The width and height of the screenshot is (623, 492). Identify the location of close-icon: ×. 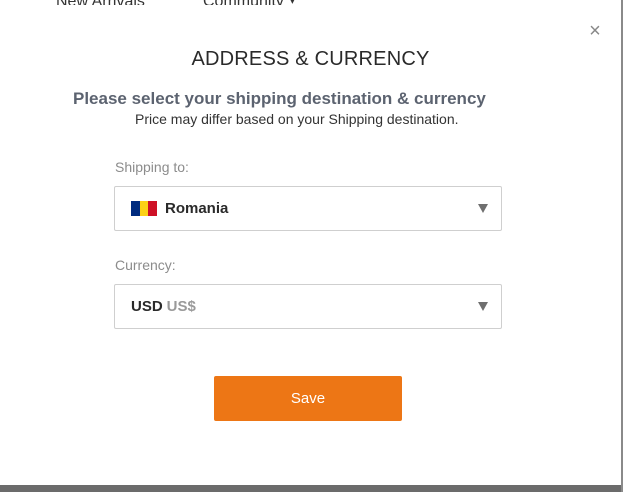
(595, 31).